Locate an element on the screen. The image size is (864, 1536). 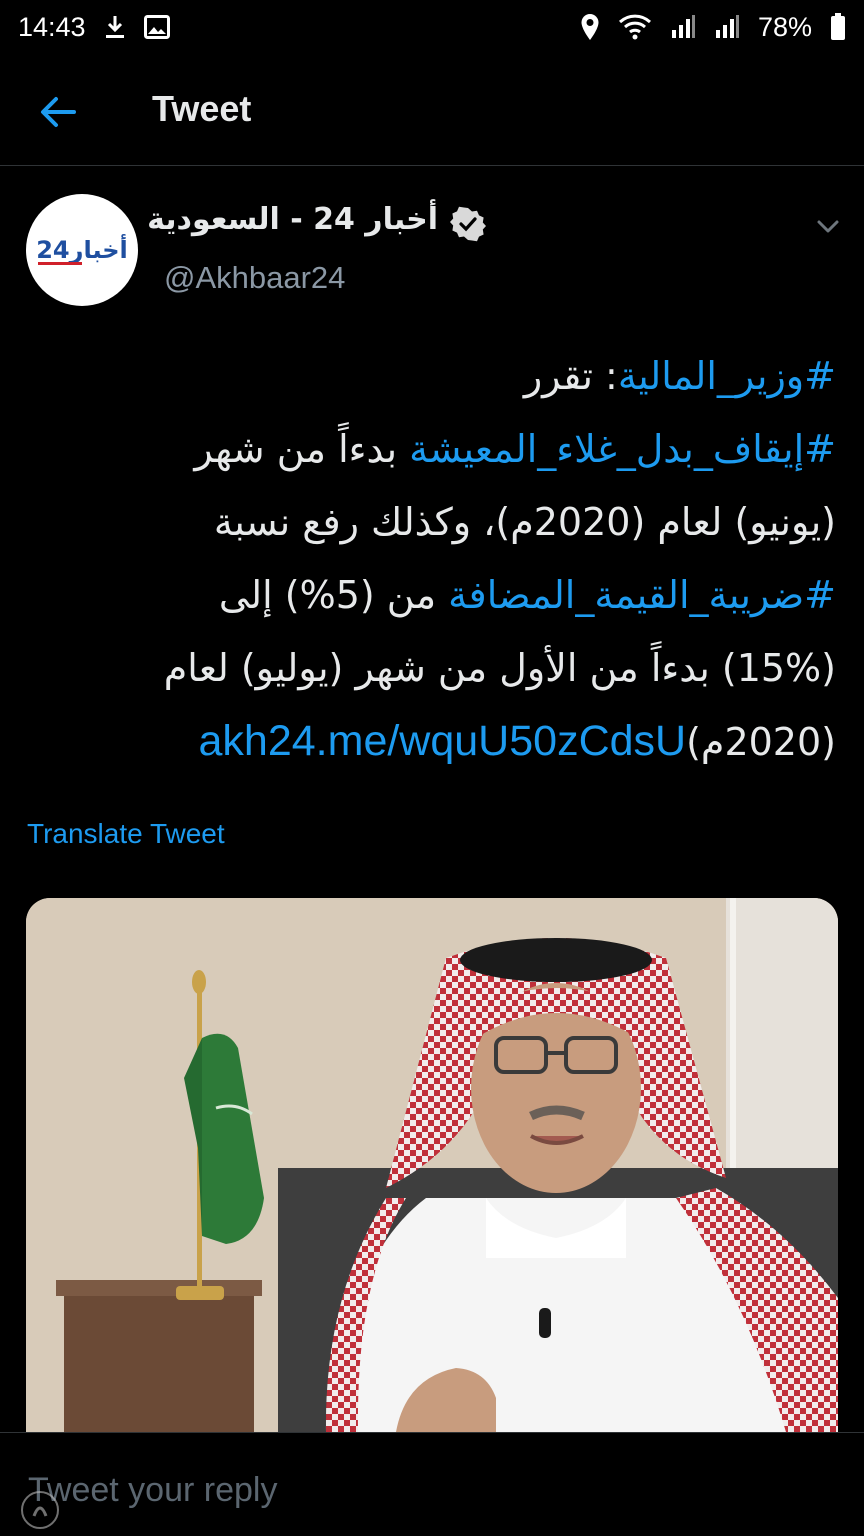
tweet-line: #ضريبة_القيمة_المضافة من (5%) إلى is located at coordinates (431, 595).